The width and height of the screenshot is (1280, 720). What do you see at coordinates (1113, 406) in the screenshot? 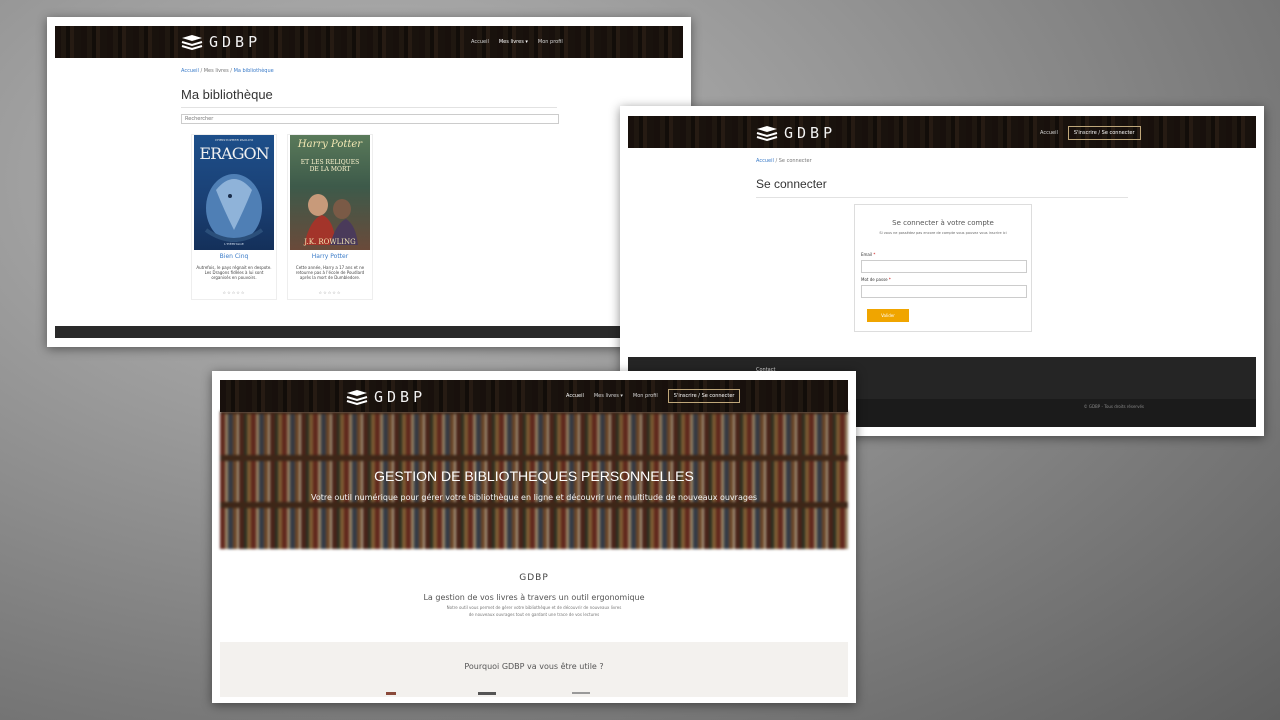
I see `footer-copyright: © GDBP - Tous droits réservés` at bounding box center [1113, 406].